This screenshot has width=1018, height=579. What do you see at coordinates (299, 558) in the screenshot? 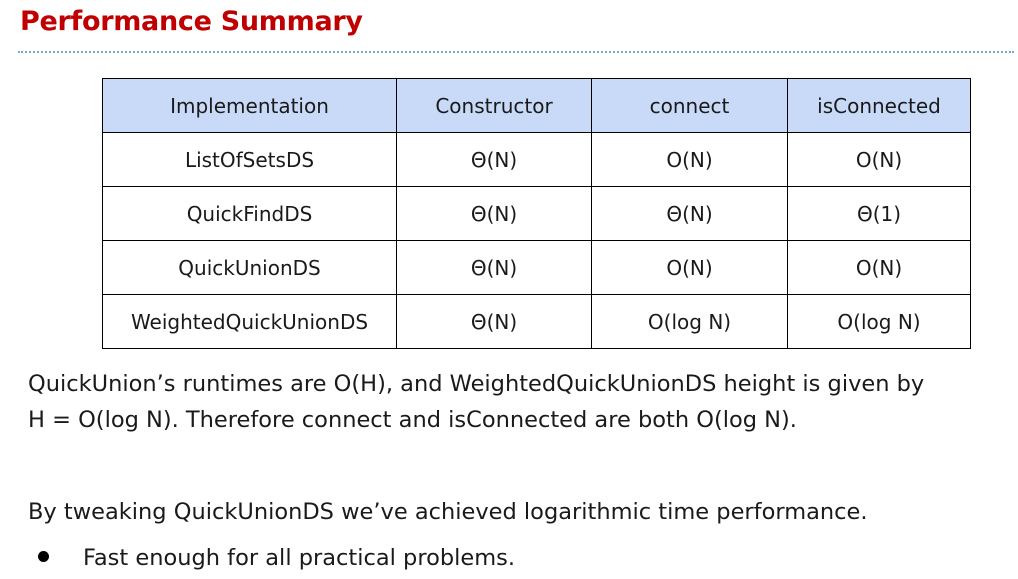
I see `bullet-text: Fast enough for all practical problems.` at bounding box center [299, 558].